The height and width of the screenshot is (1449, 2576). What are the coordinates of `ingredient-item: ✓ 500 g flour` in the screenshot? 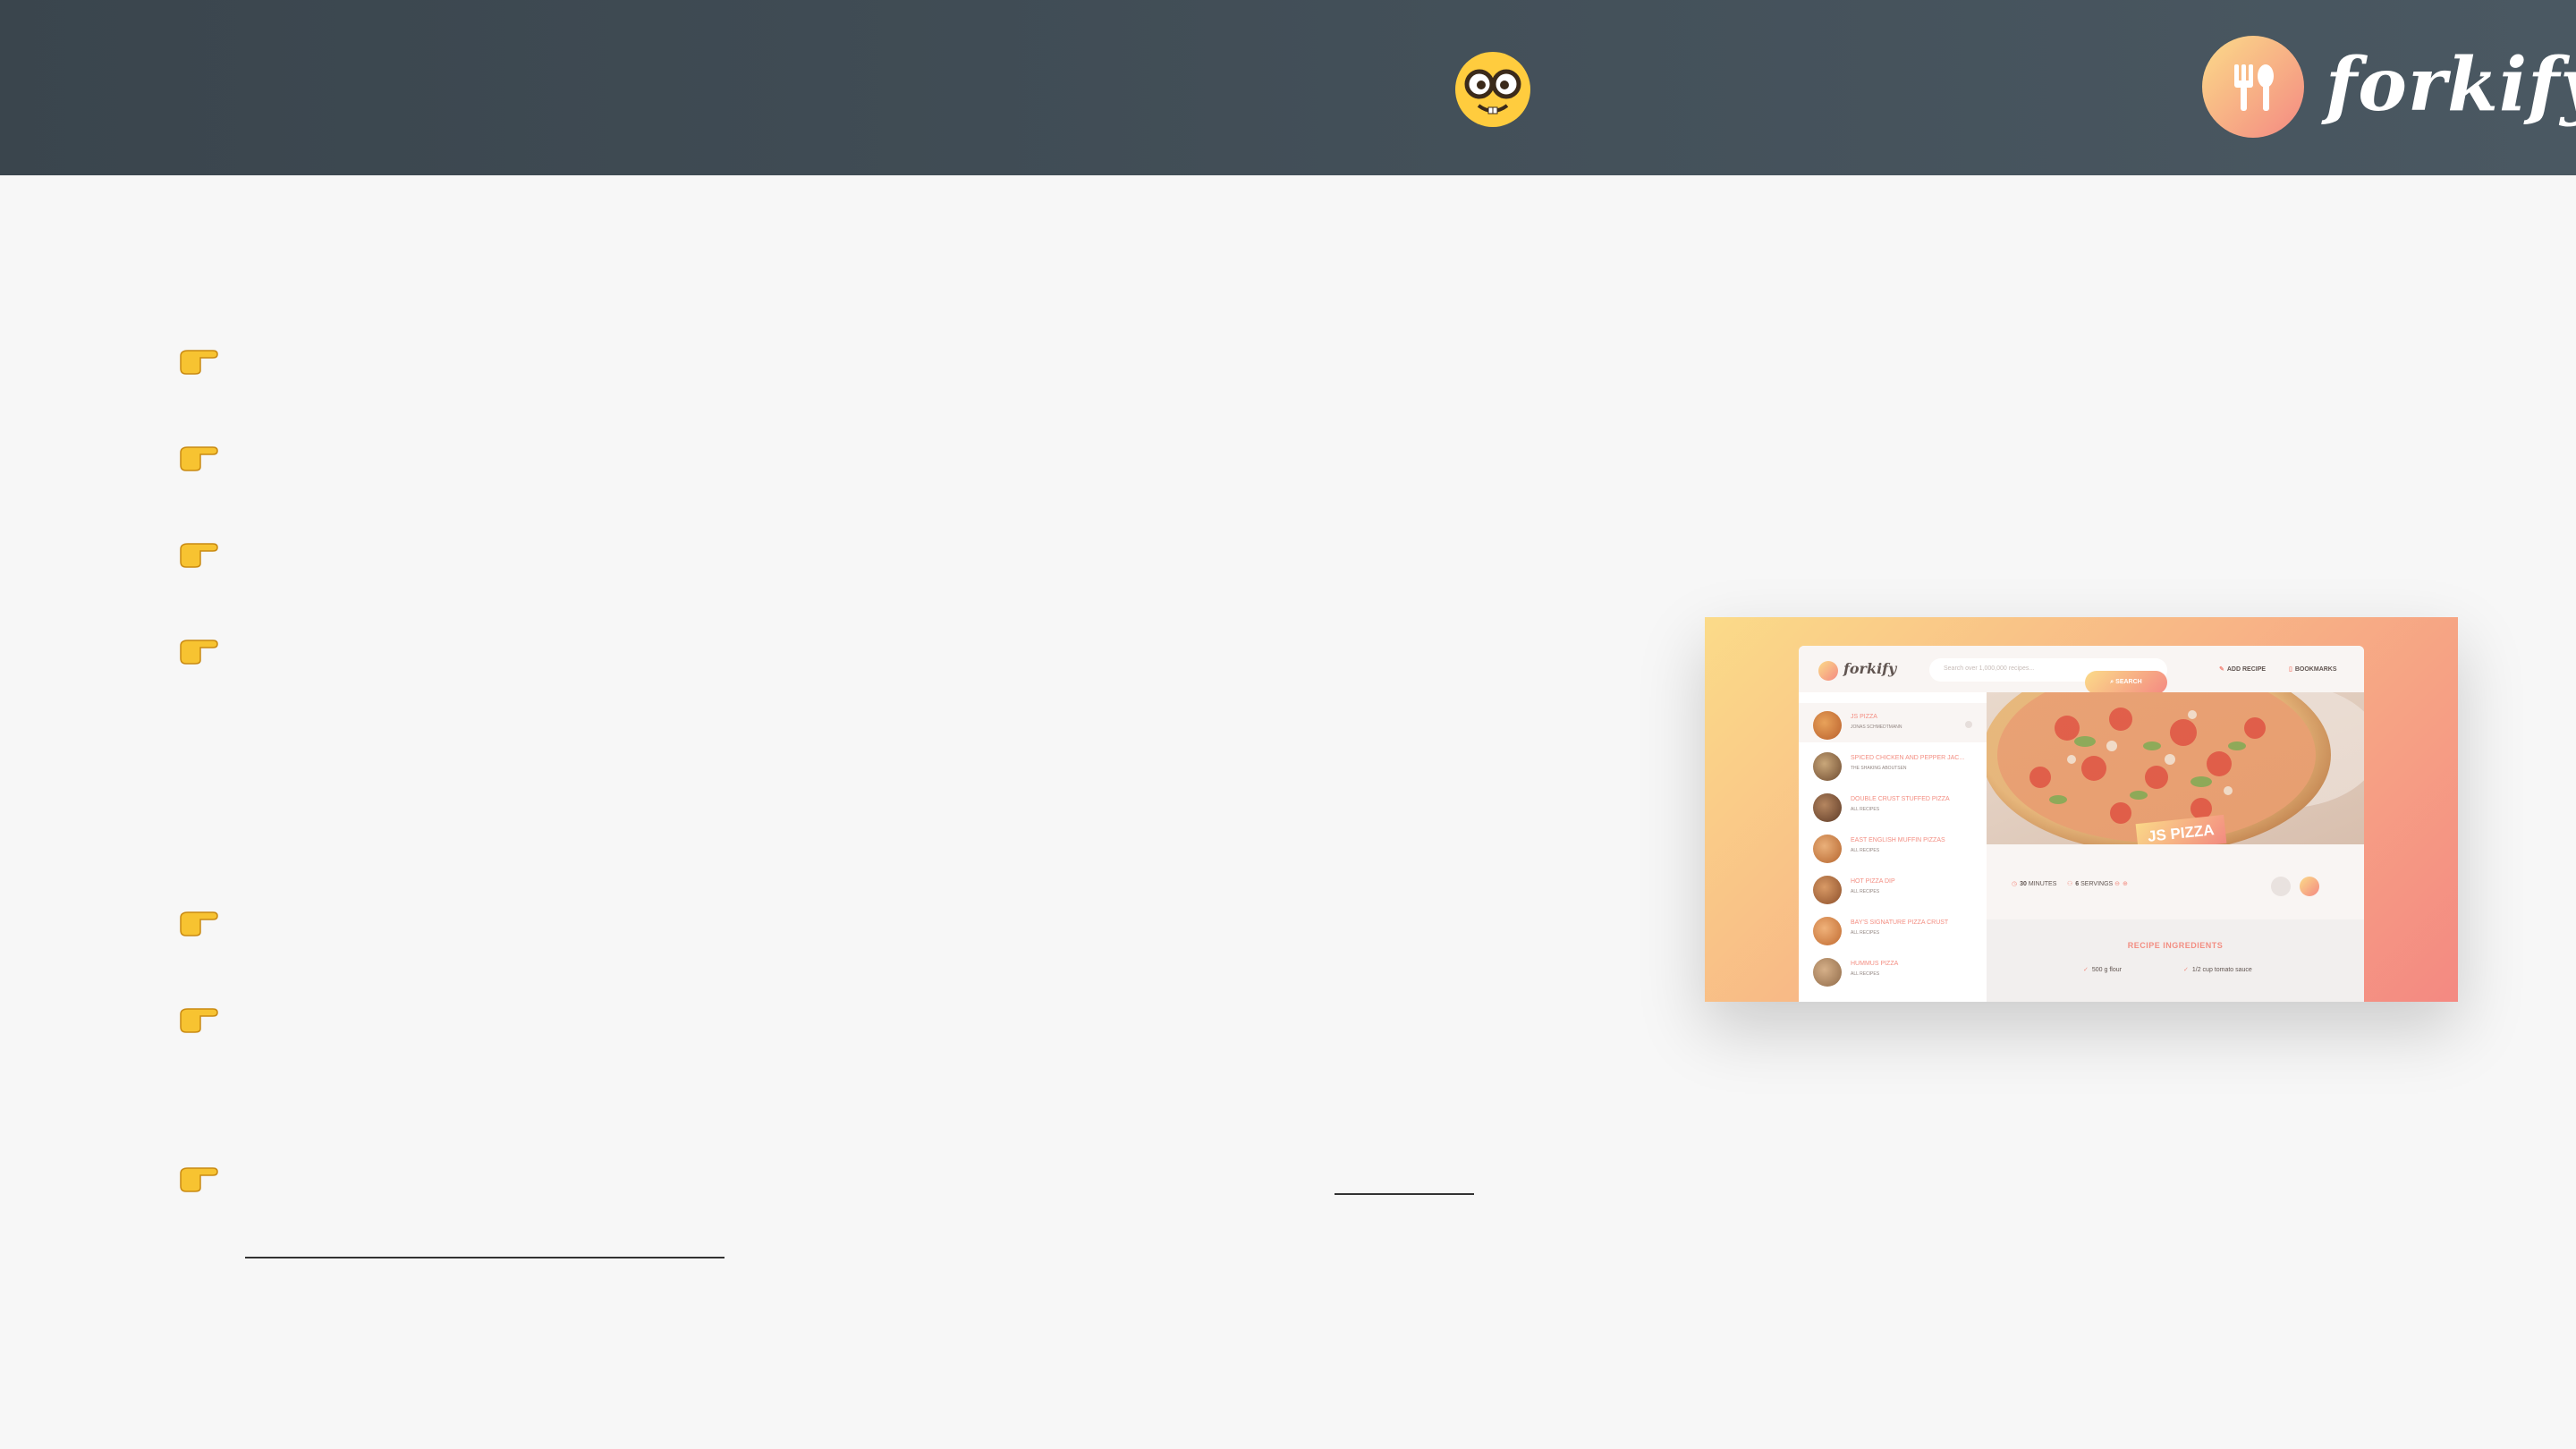 It's located at (2102, 969).